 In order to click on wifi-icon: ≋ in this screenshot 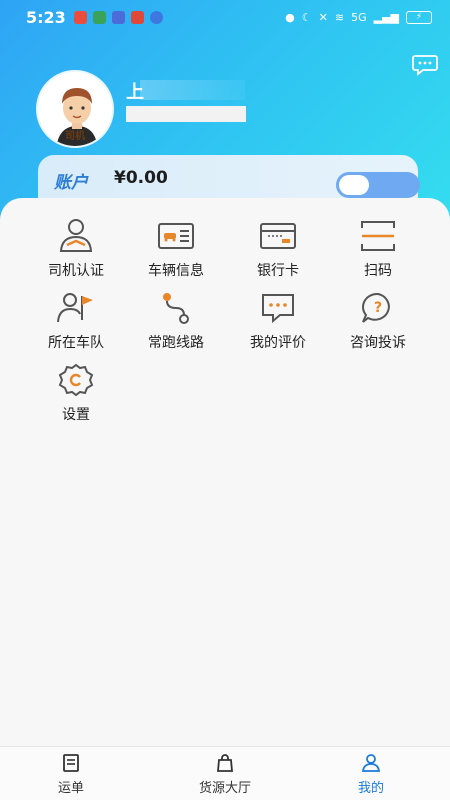, I will do `click(339, 17)`.